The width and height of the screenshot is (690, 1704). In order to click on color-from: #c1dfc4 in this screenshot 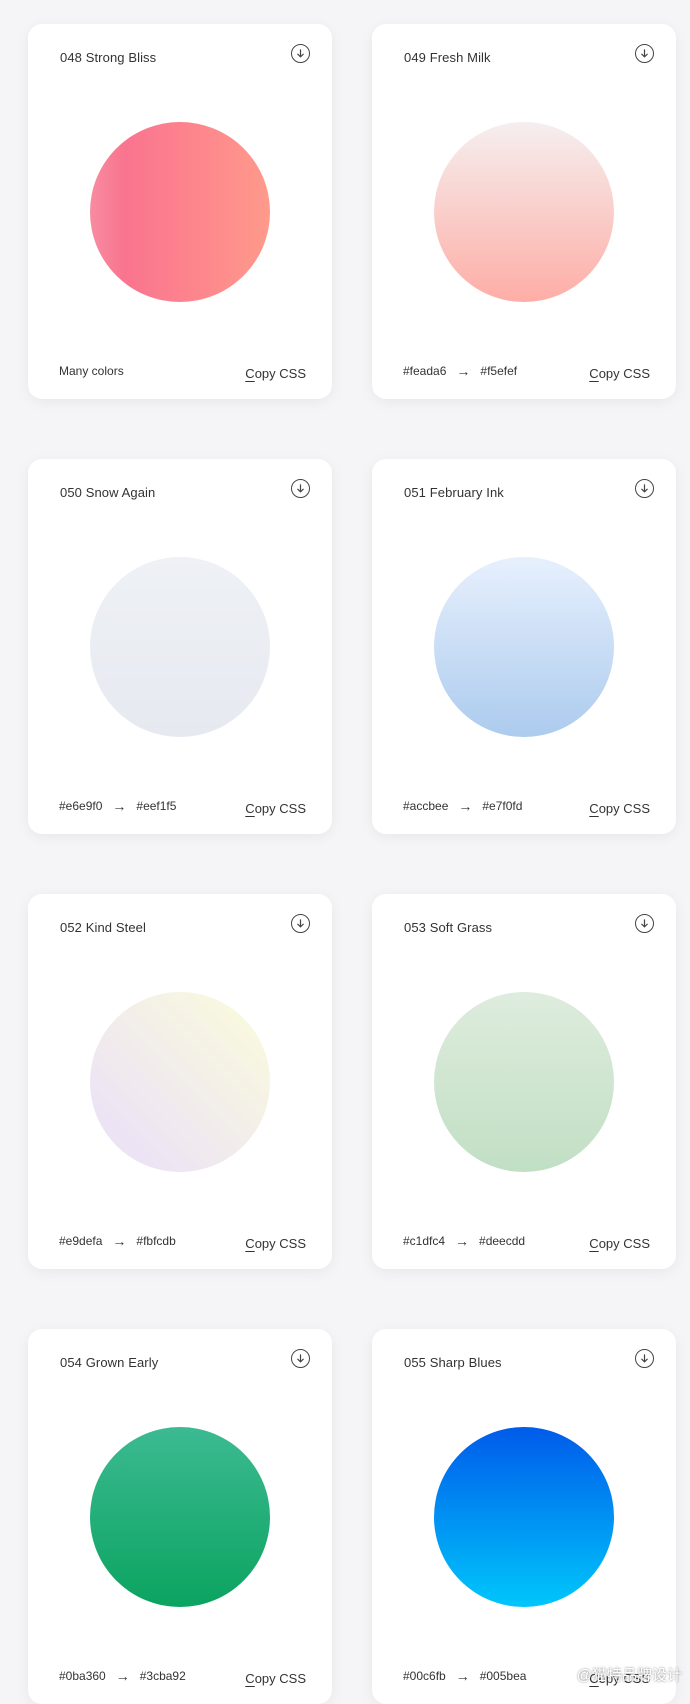, I will do `click(424, 1241)`.